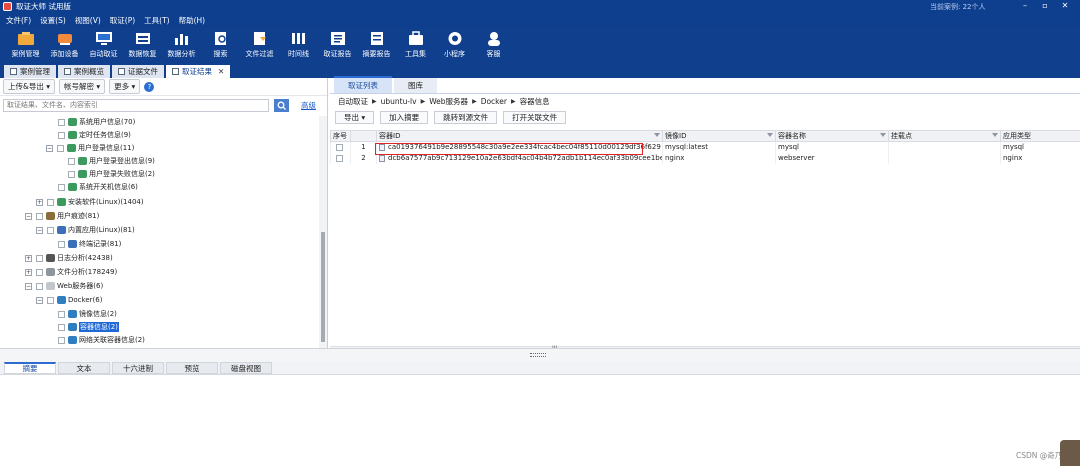 Image resolution: width=1080 pixels, height=466 pixels. Describe the element at coordinates (111, 161) in the screenshot. I see `tree-item: 用户登录登出信息(9)` at that location.